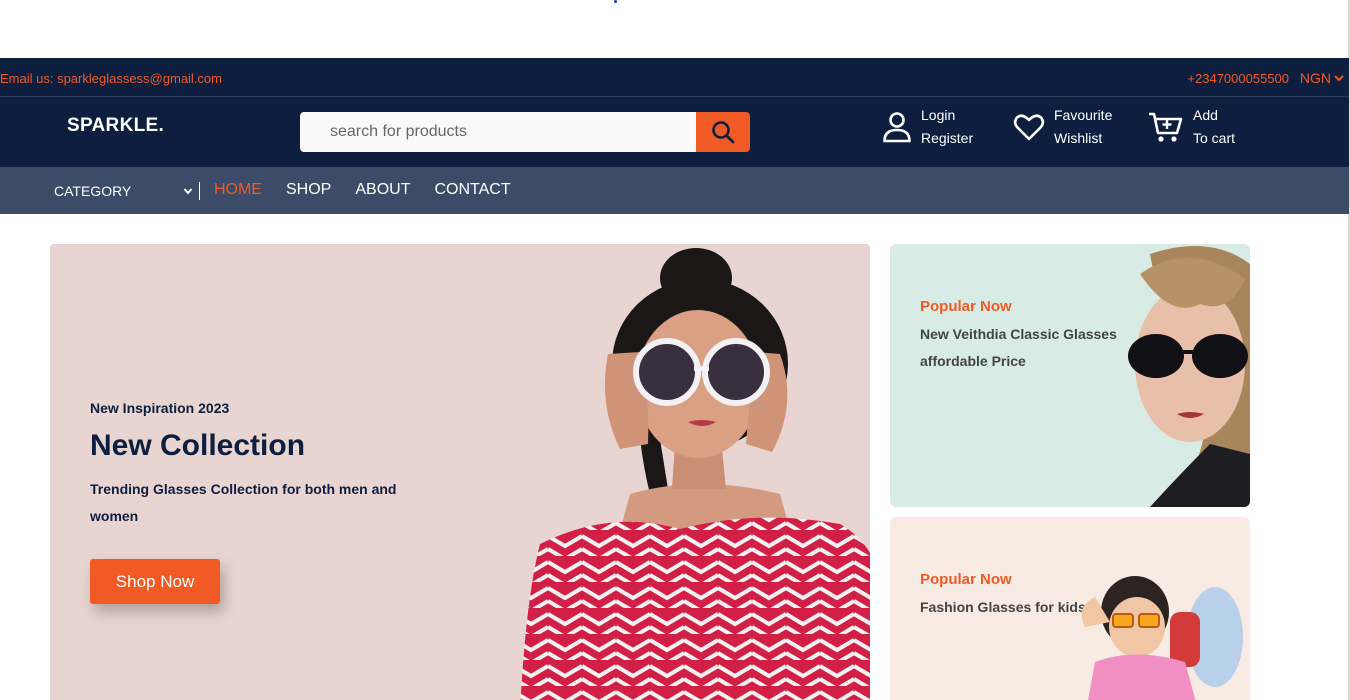  Describe the element at coordinates (198, 445) in the screenshot. I see `hero-title: New Collection` at that location.